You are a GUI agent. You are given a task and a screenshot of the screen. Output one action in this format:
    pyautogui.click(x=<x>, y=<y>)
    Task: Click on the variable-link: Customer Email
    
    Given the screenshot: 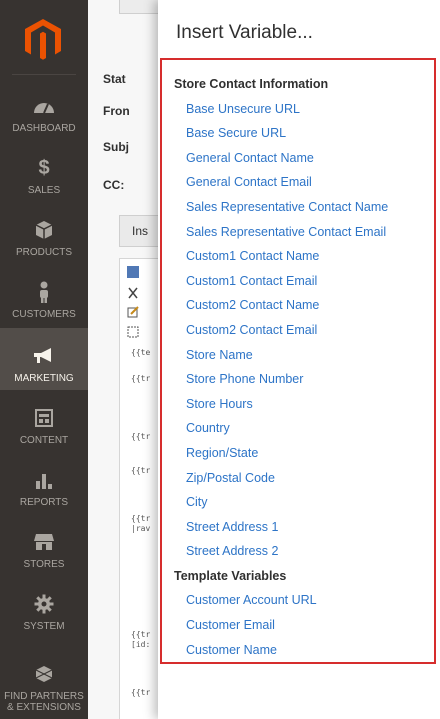 What is the action you would take?
    pyautogui.click(x=305, y=627)
    